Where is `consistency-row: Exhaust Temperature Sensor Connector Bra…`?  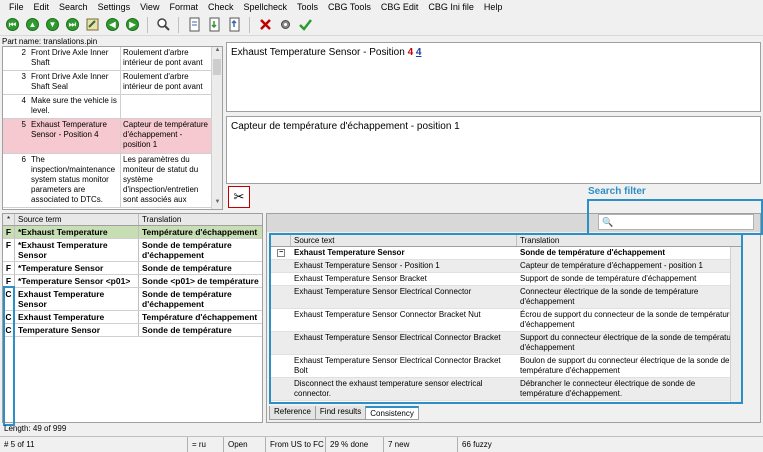 consistency-row: Exhaust Temperature Sensor Connector Bra… is located at coordinates (506, 320).